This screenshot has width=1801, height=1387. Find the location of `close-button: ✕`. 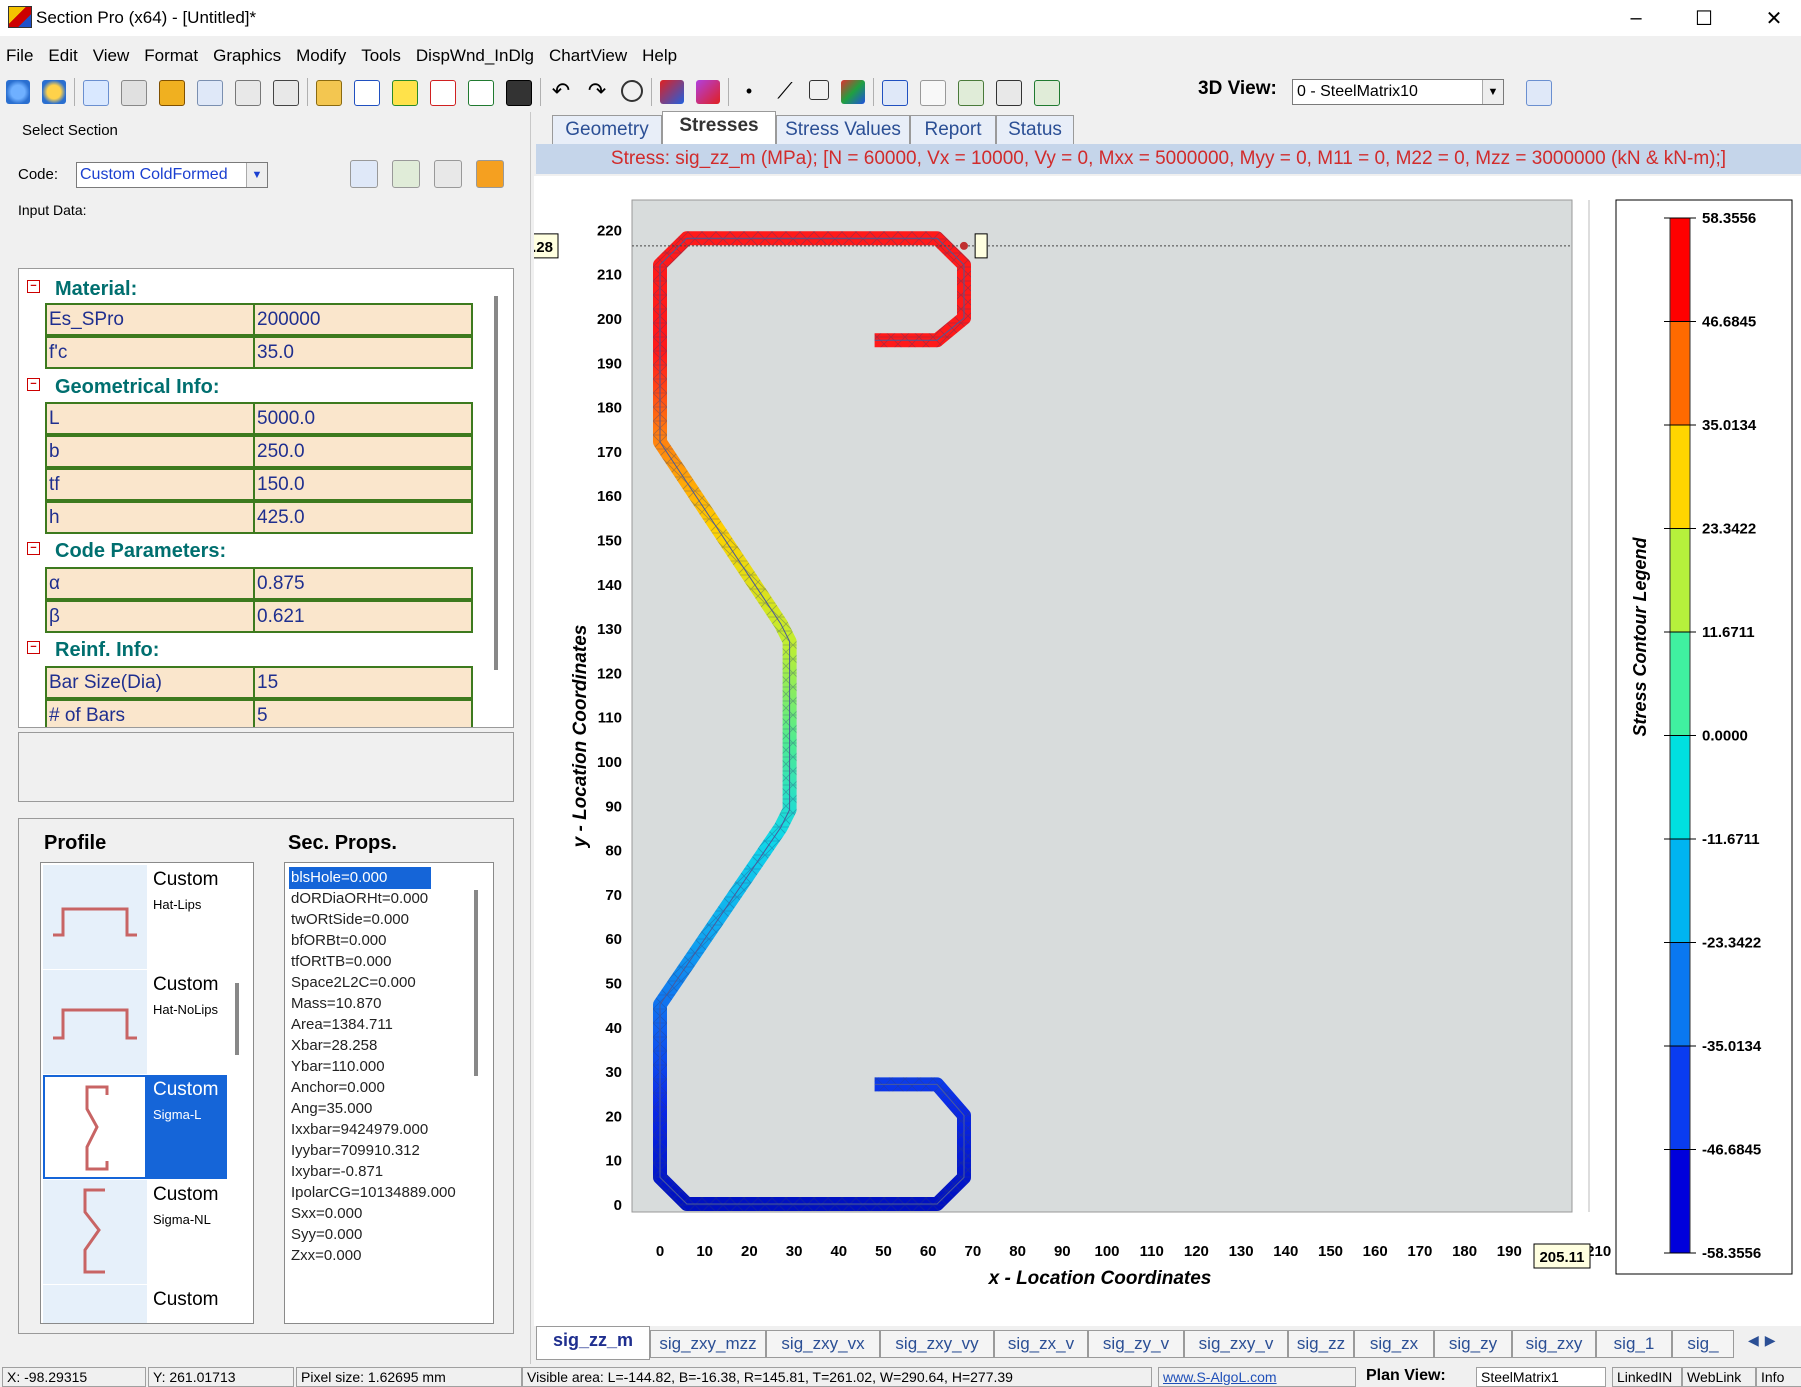

close-button: ✕ is located at coordinates (1774, 18).